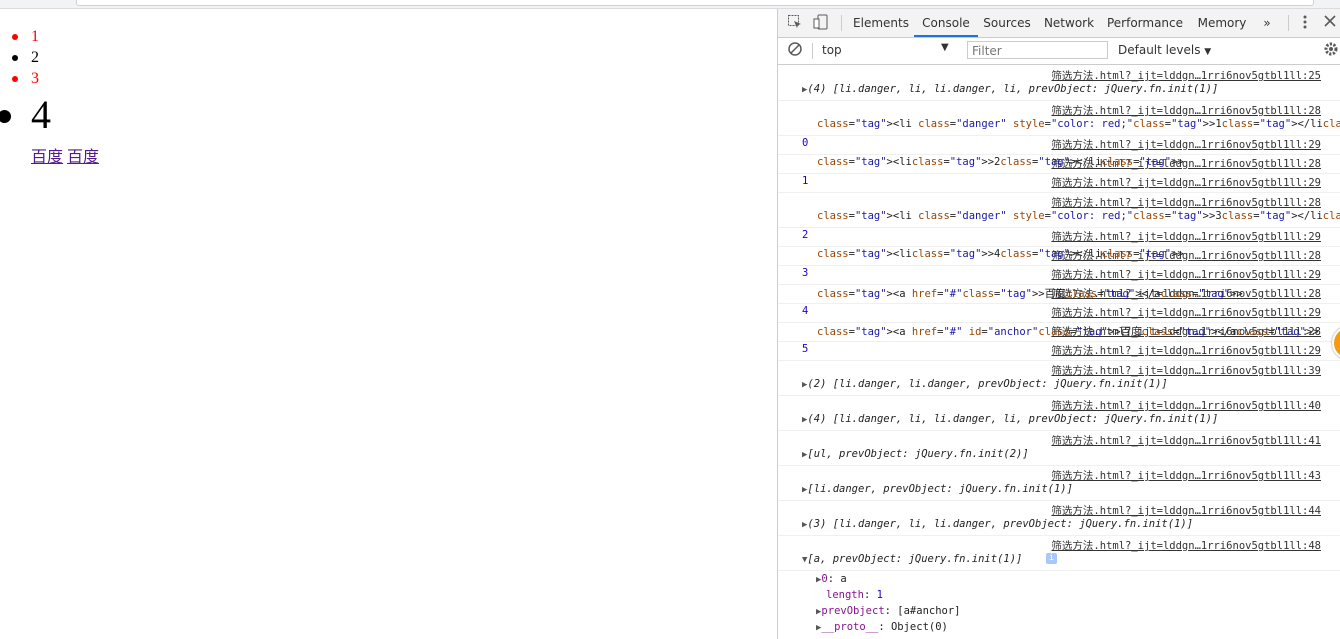 This screenshot has width=1340, height=639. What do you see at coordinates (25, 79) in the screenshot?
I see `list-item-3: 3` at bounding box center [25, 79].